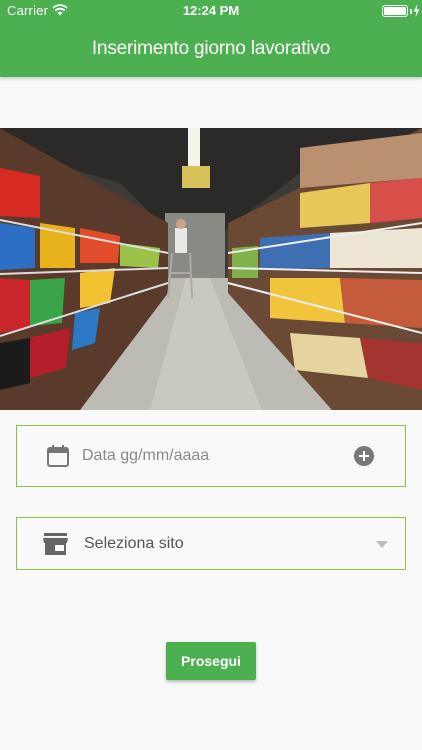 The height and width of the screenshot is (750, 422). Describe the element at coordinates (134, 543) in the screenshot. I see `site-select-label: Seleziona sito` at that location.